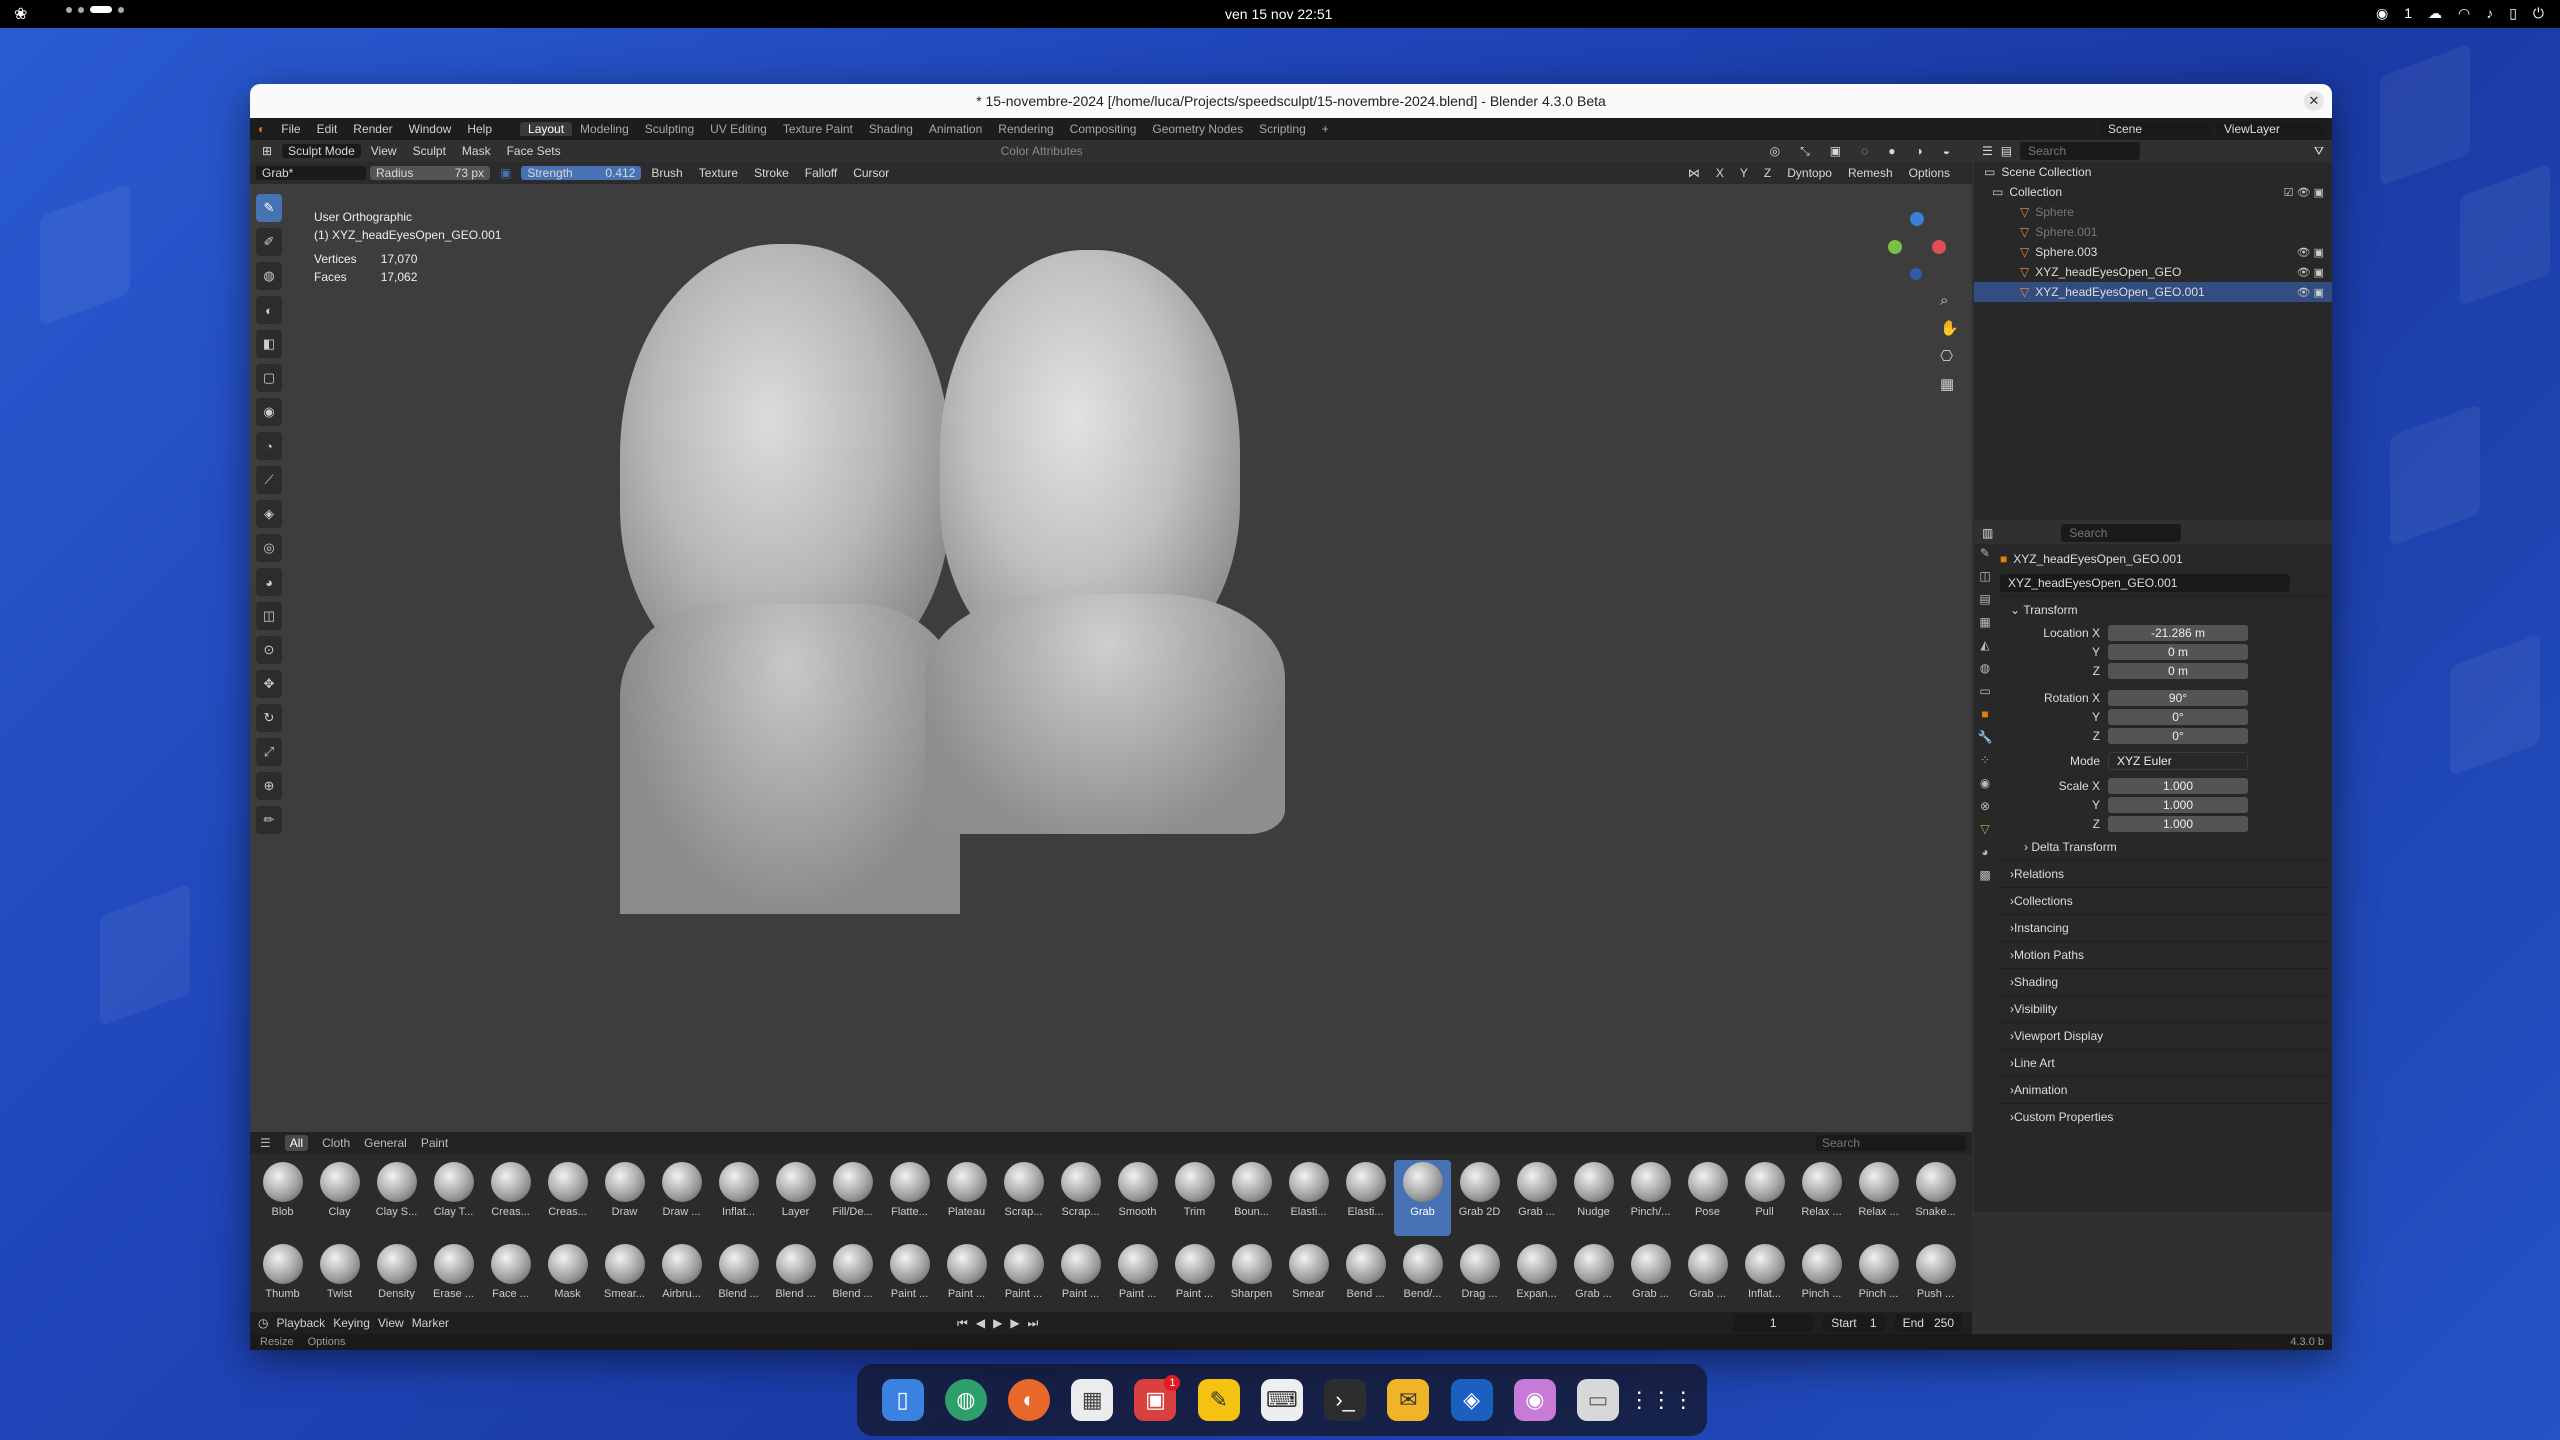  What do you see at coordinates (1598, 1400) in the screenshot?
I see `document-app-icon: ▭` at bounding box center [1598, 1400].